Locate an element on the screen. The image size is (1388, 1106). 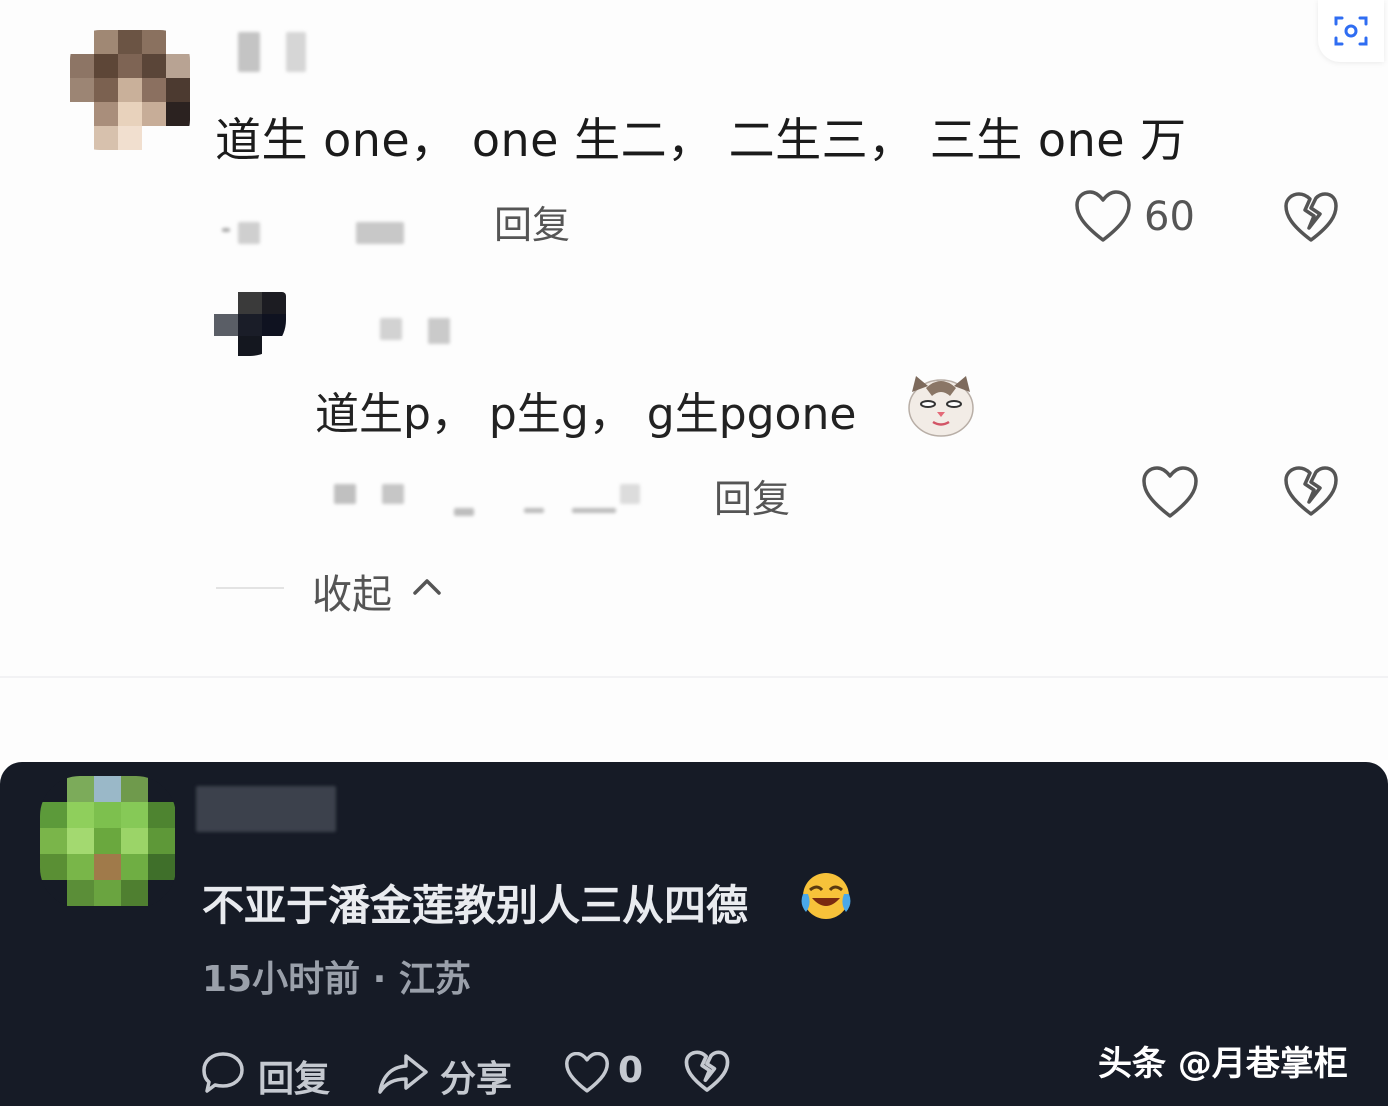
collapse-label: 收起 is located at coordinates (352, 595).